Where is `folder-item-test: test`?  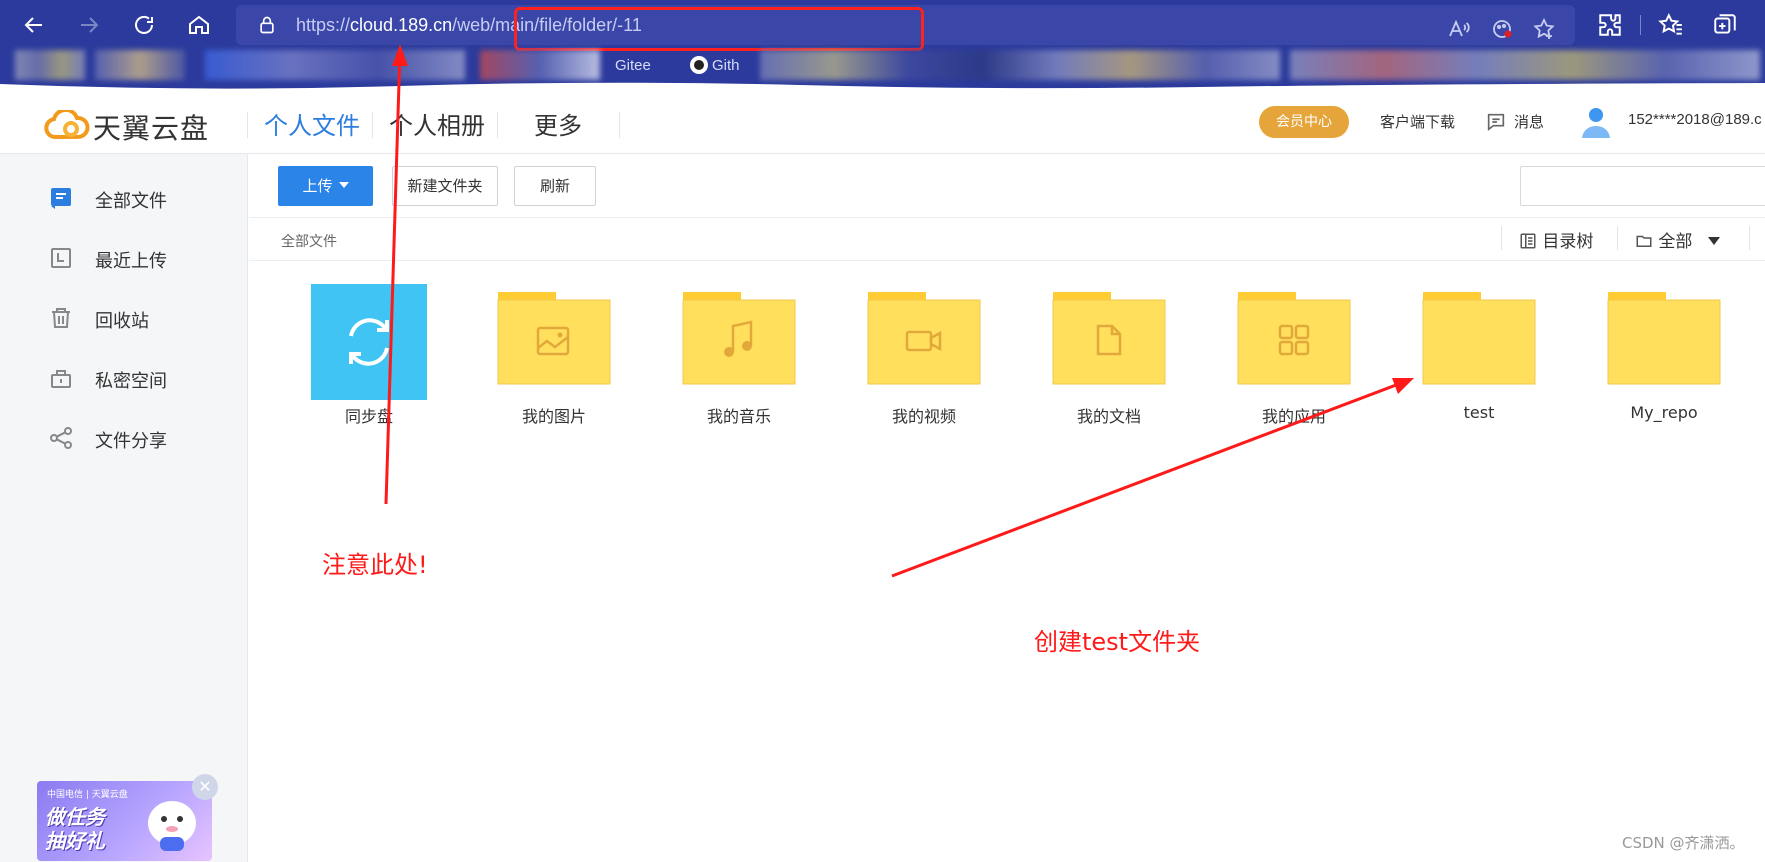
folder-item-test: test is located at coordinates (1471, 354).